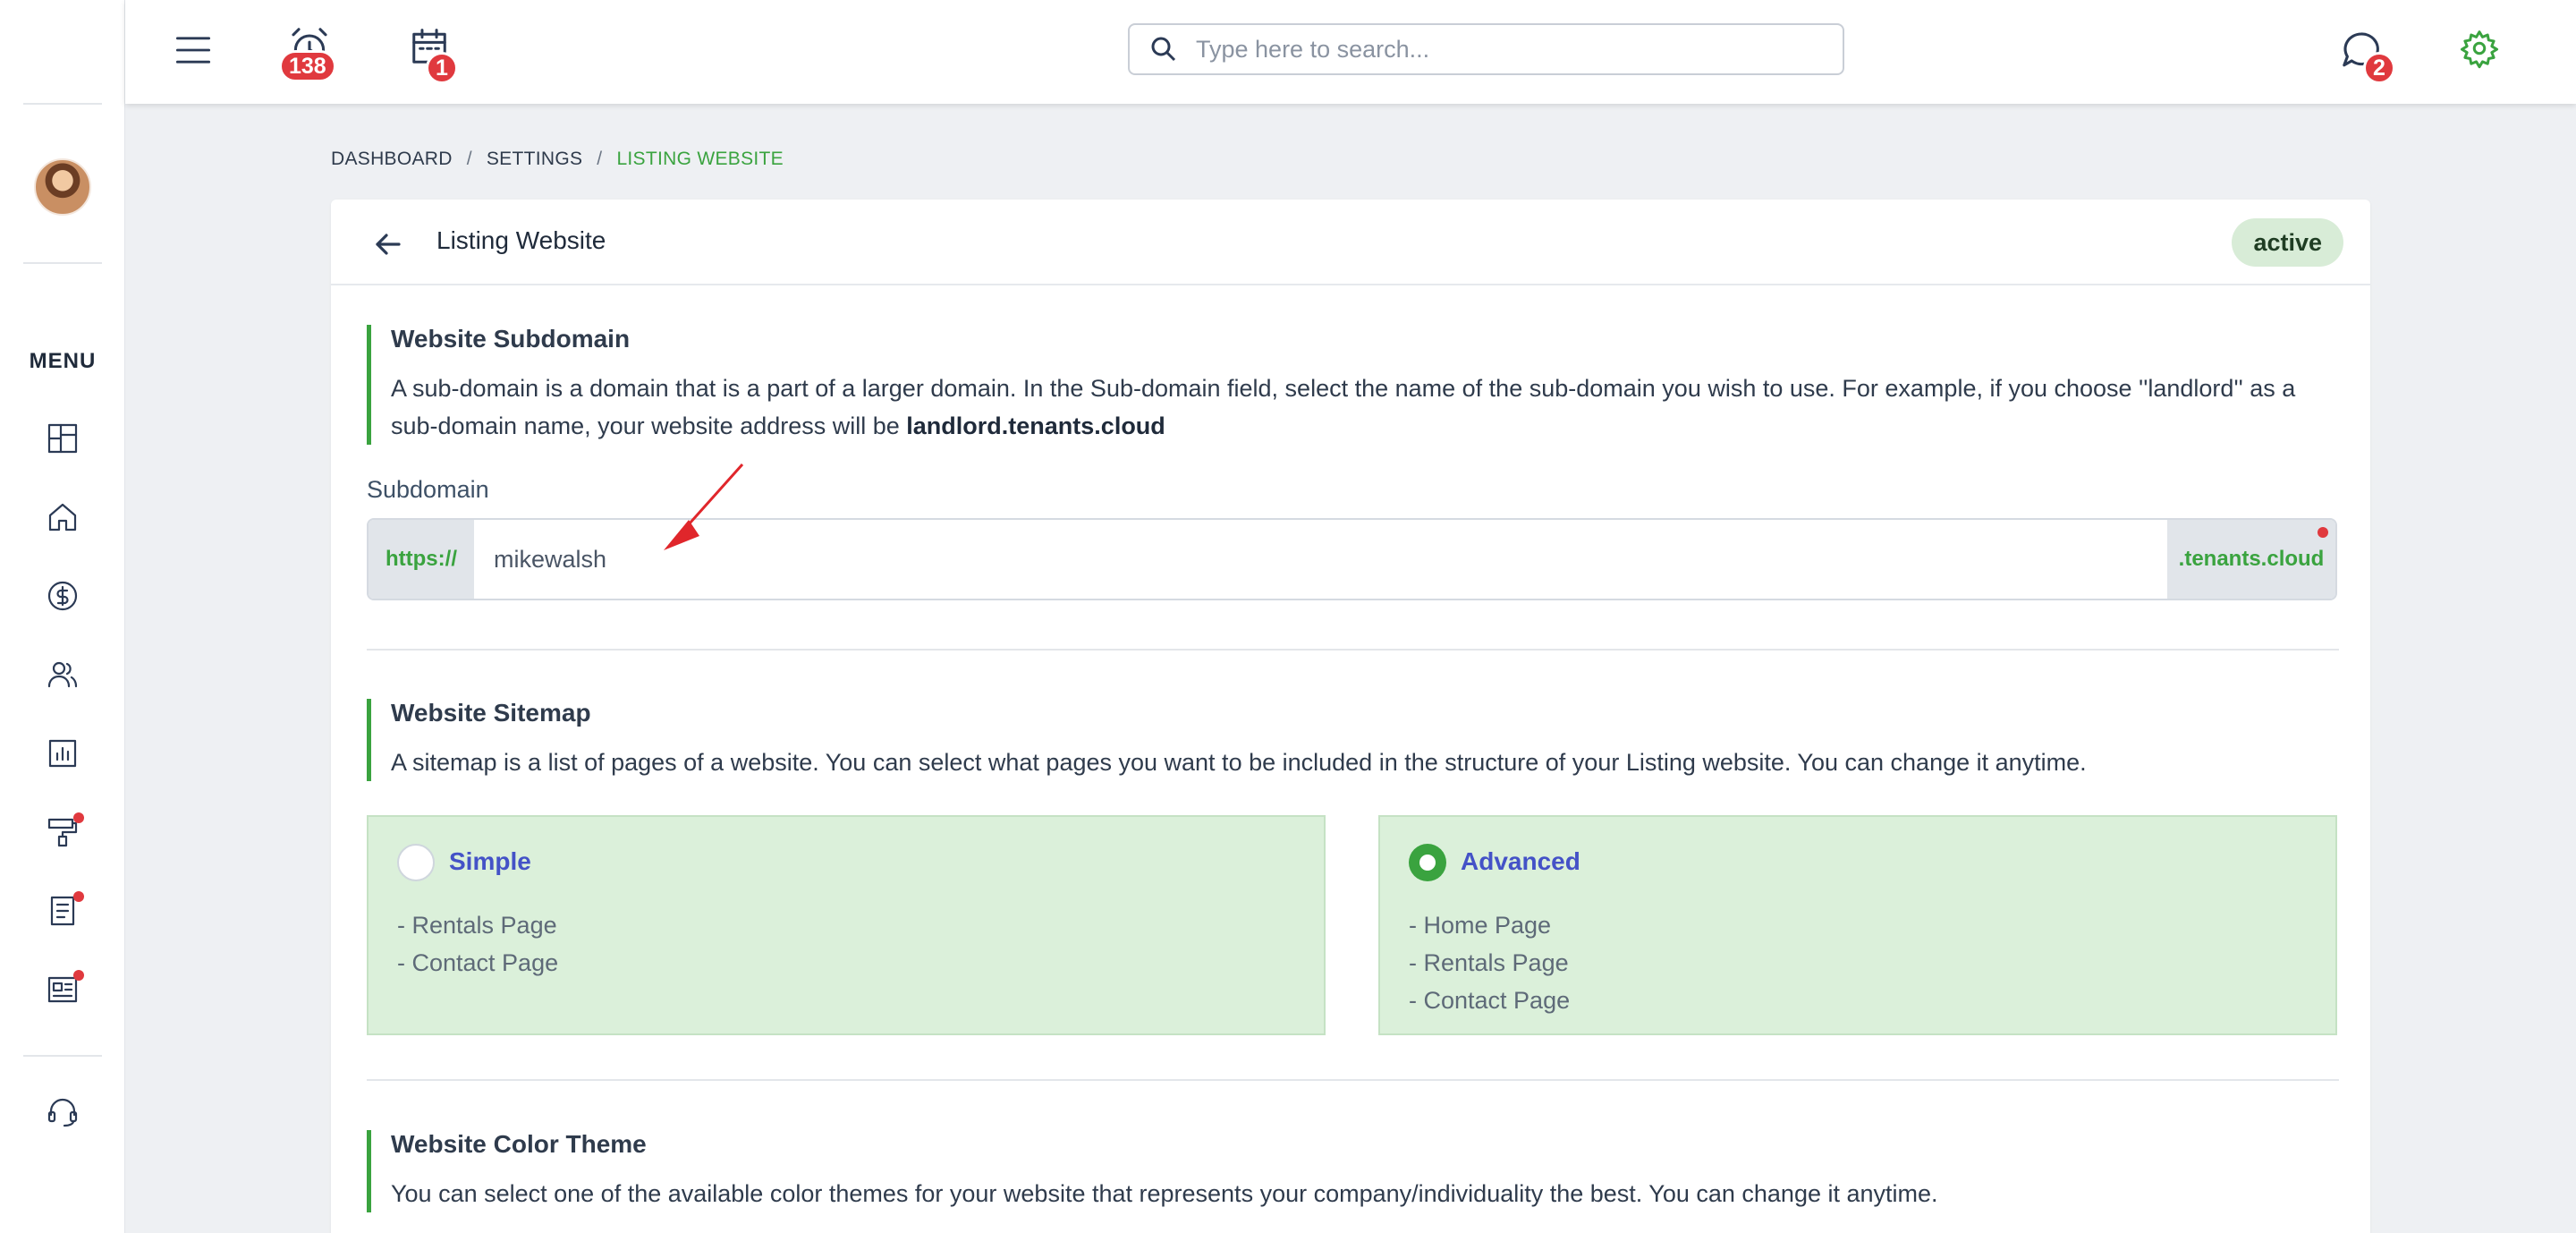 This screenshot has width=2576, height=1233. I want to click on status-badge: active, so click(2287, 242).